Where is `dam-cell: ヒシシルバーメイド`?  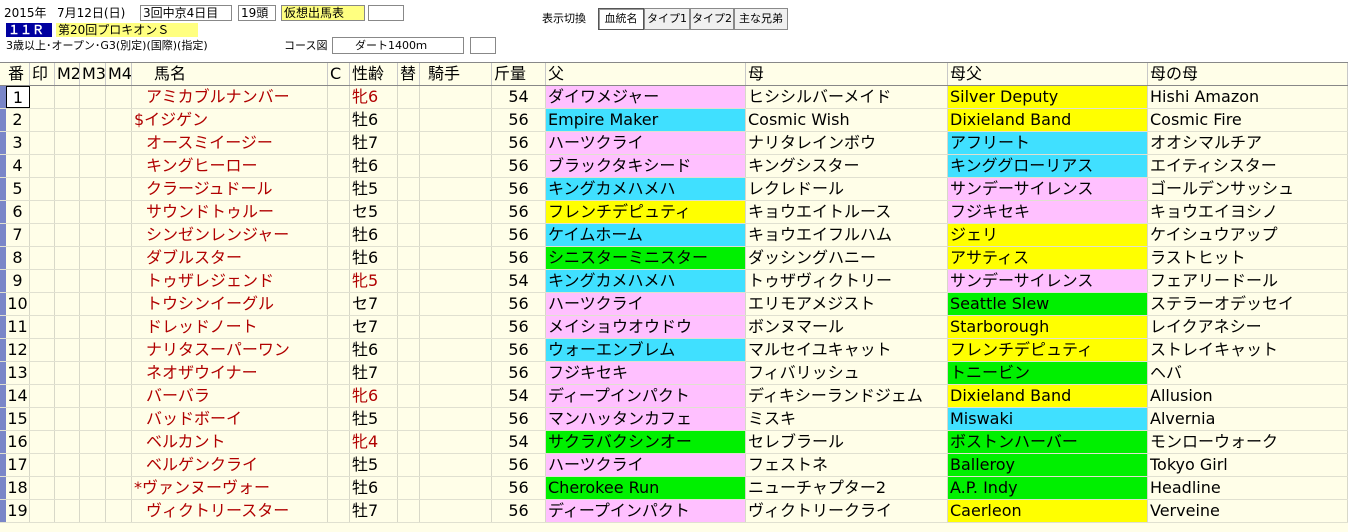 dam-cell: ヒシシルバーメイド is located at coordinates (847, 97).